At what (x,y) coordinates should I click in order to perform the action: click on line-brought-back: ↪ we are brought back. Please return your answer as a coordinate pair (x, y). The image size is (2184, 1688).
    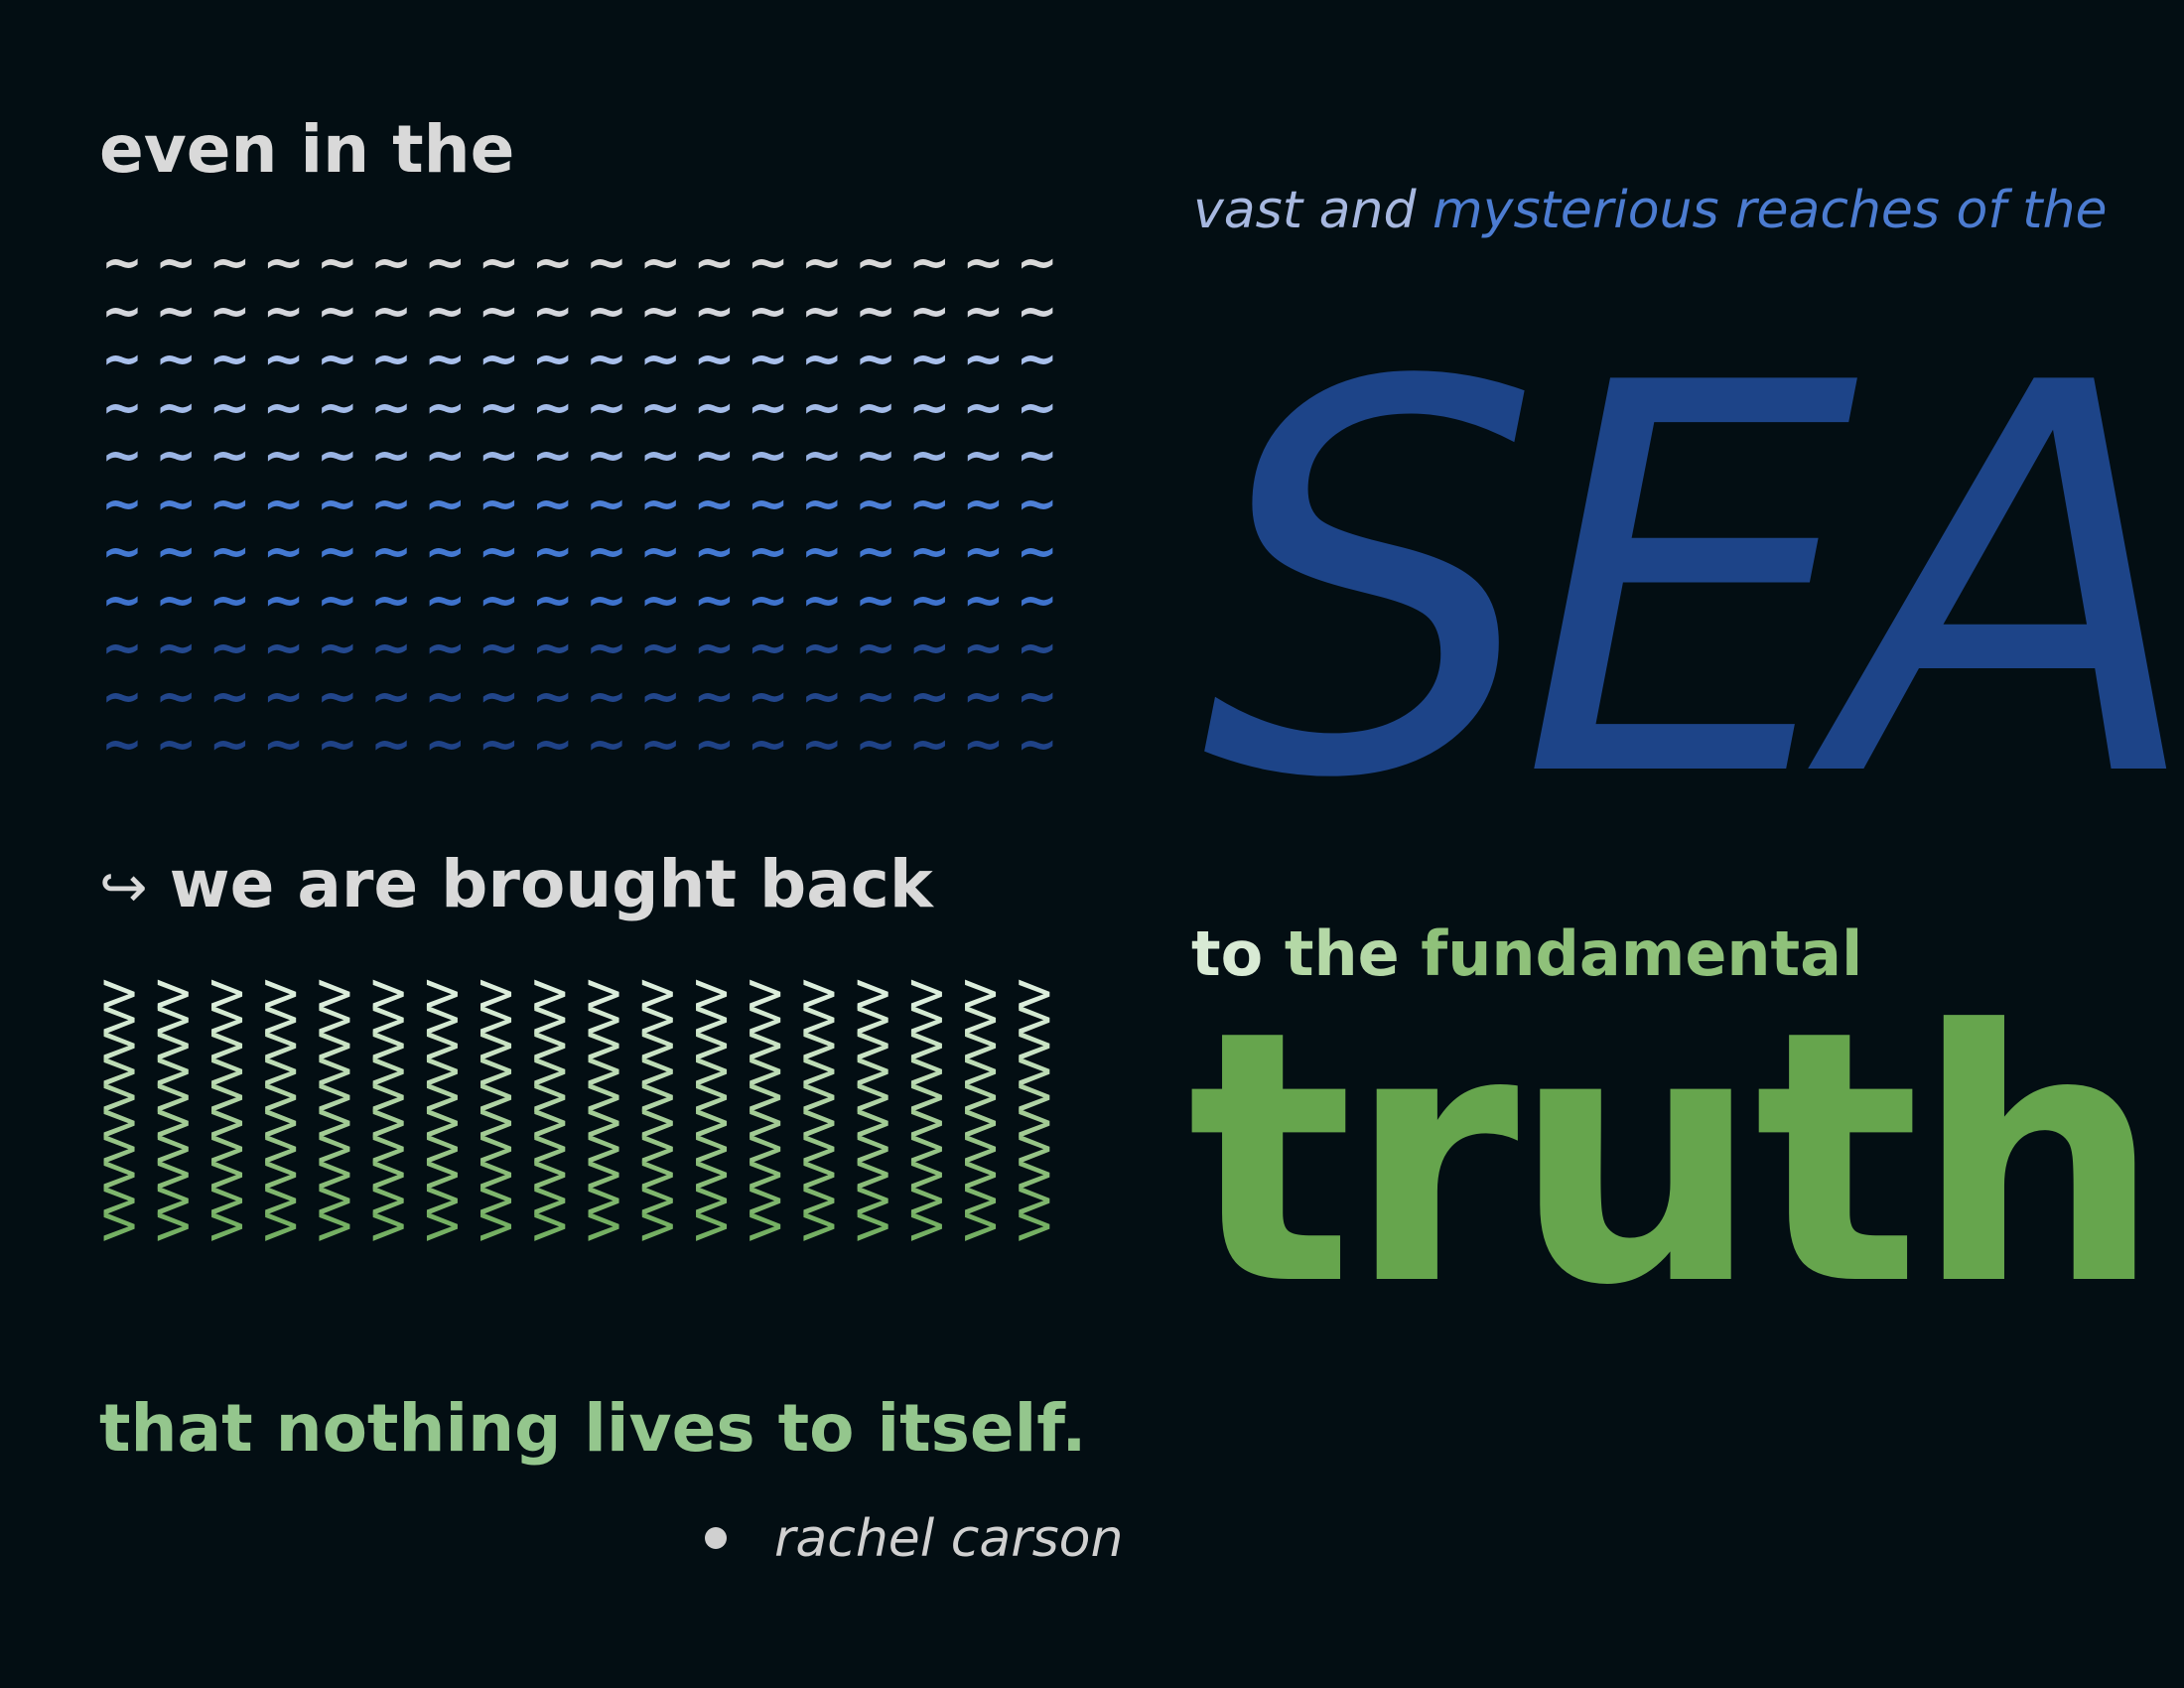
    Looking at the image, I should click on (516, 884).